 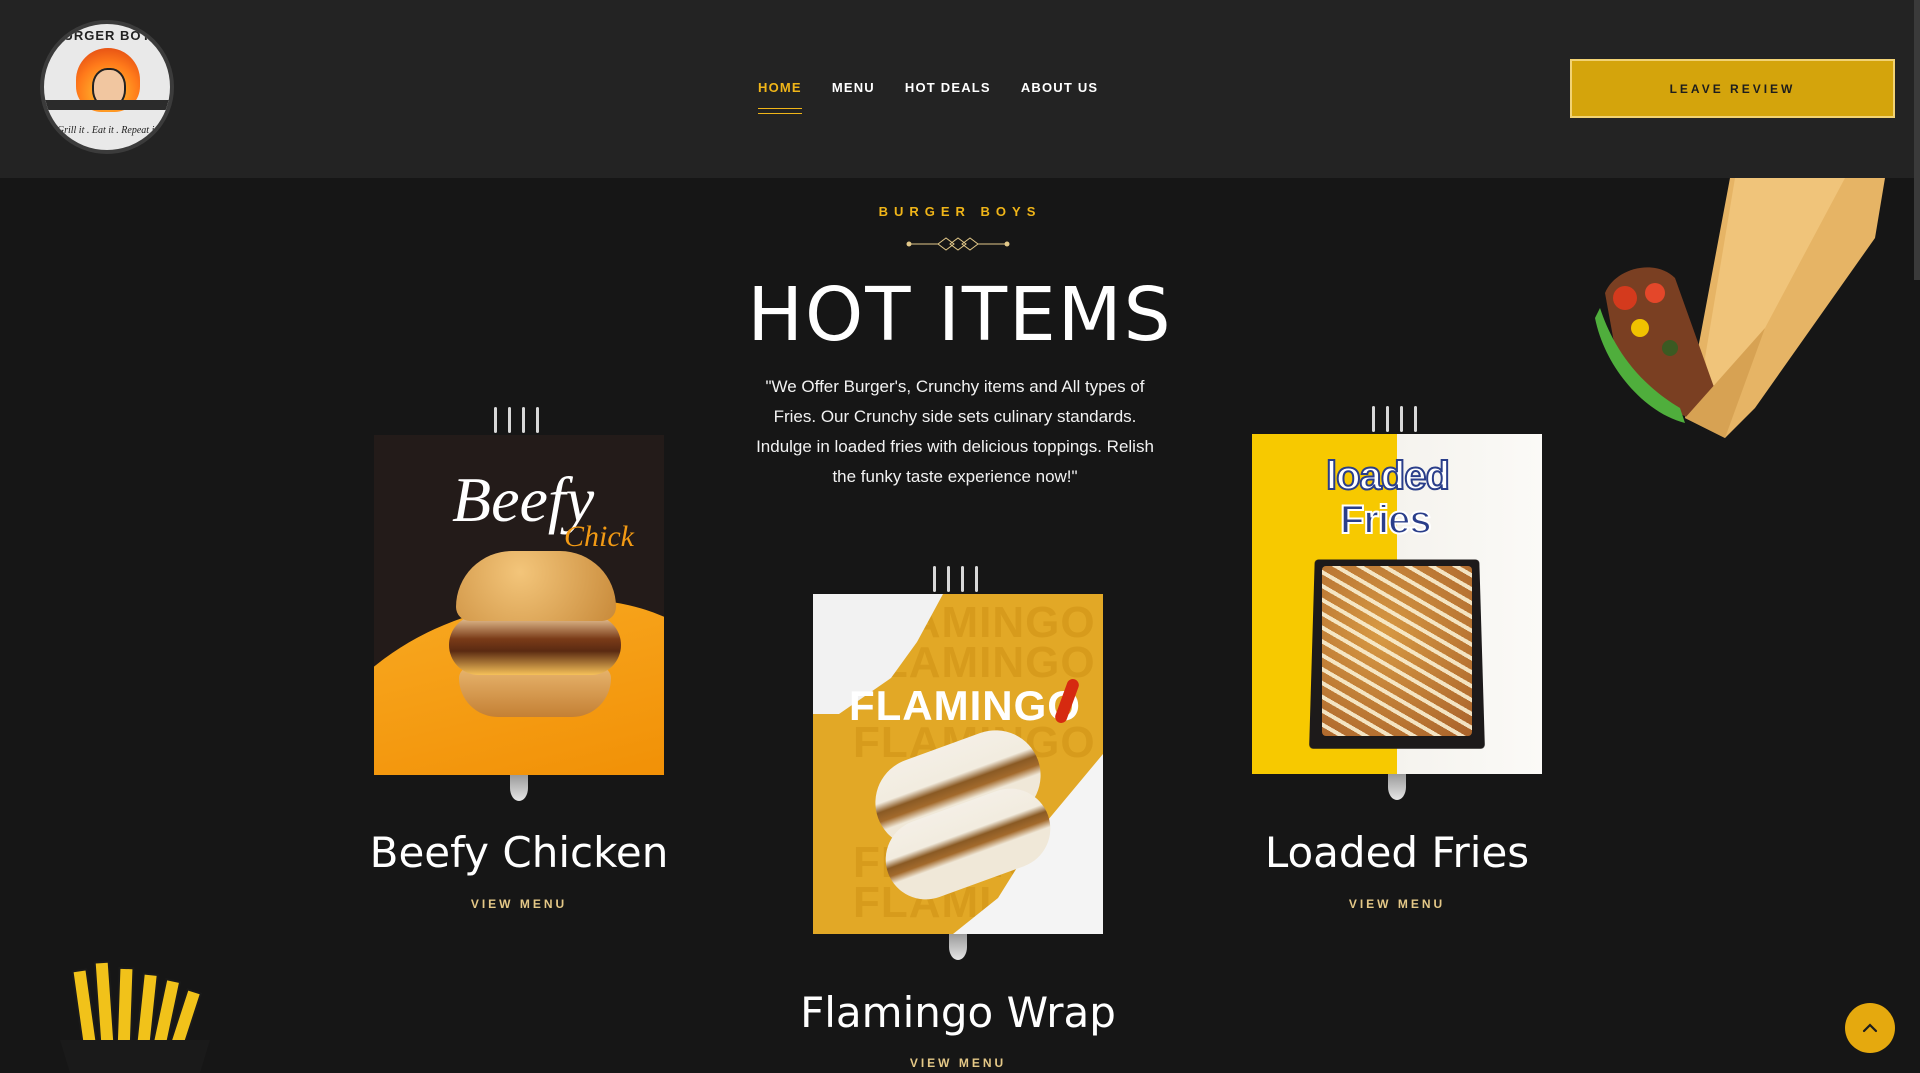 What do you see at coordinates (1060, 87) in the screenshot?
I see `nav-about-us: ABOUT US` at bounding box center [1060, 87].